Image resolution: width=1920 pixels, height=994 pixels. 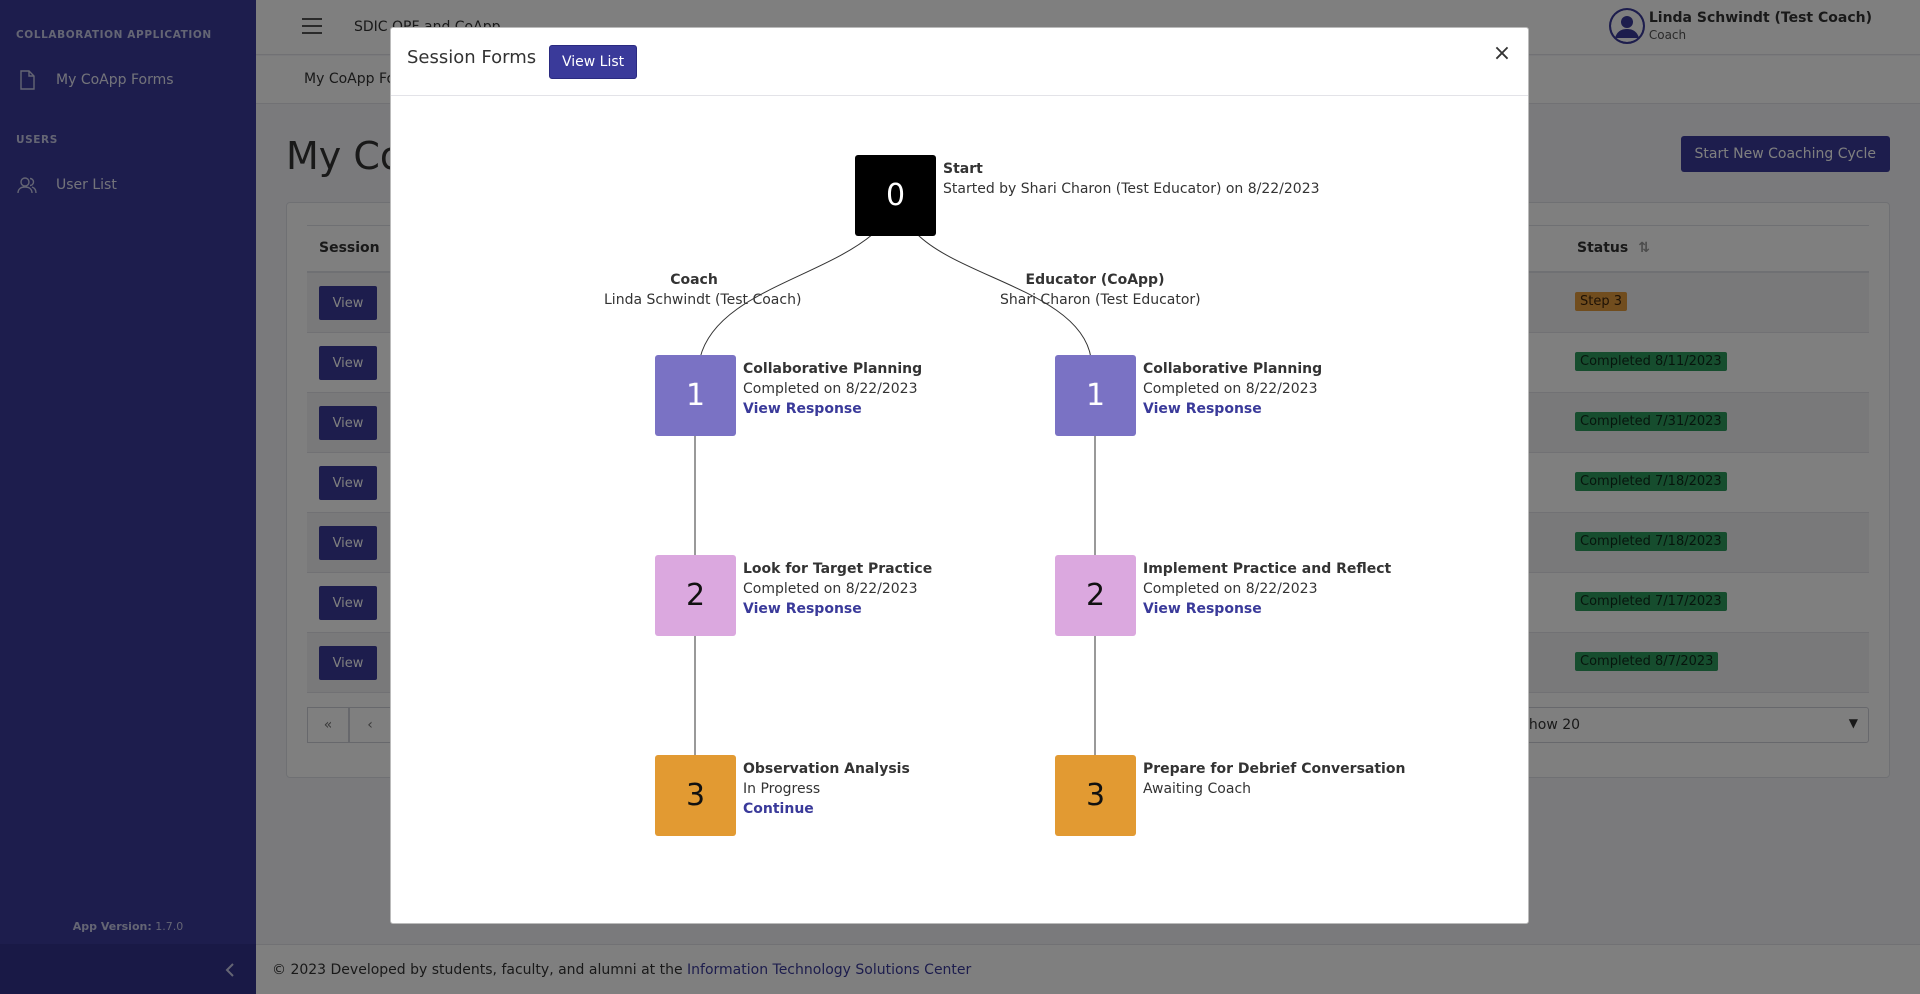 What do you see at coordinates (1274, 769) in the screenshot?
I see `step-title: Prepare for Debrief Conversation` at bounding box center [1274, 769].